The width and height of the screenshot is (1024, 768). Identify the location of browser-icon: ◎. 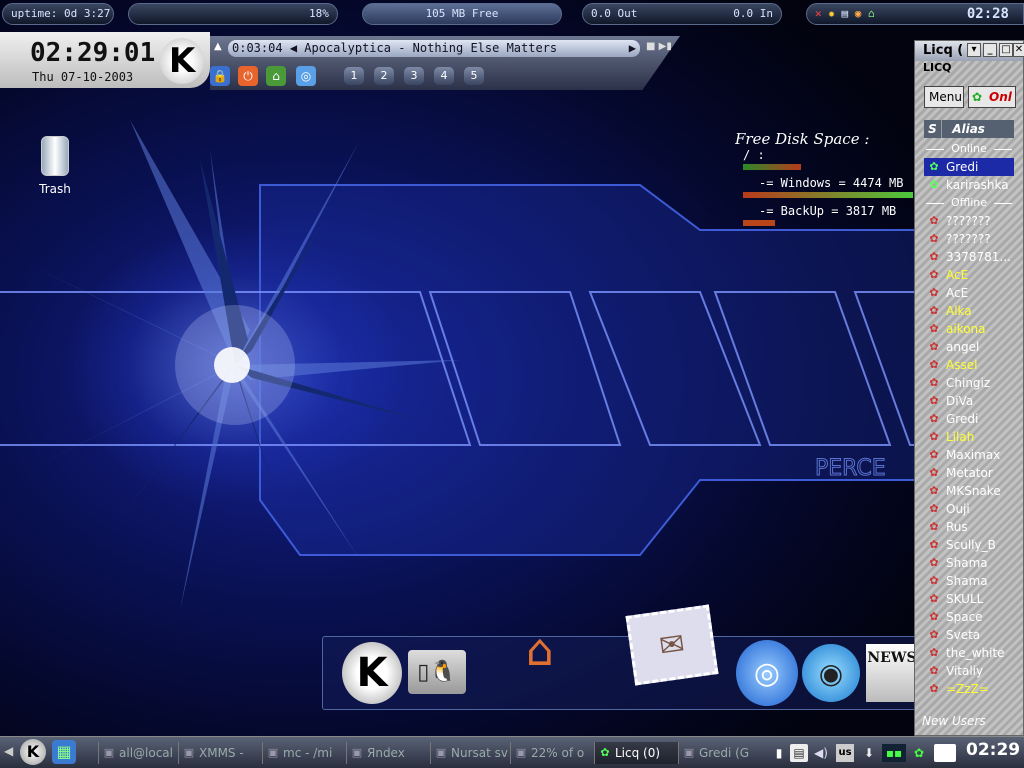
(306, 76).